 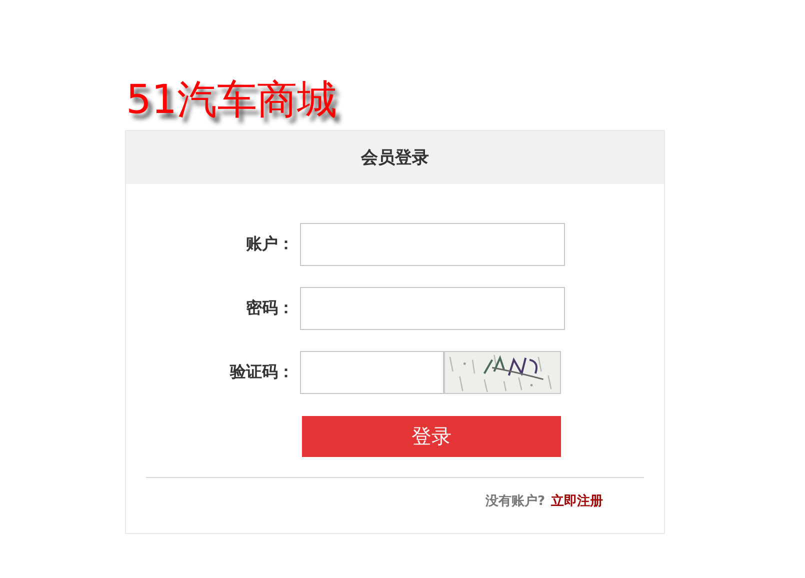 I want to click on captcha-field, so click(x=372, y=372).